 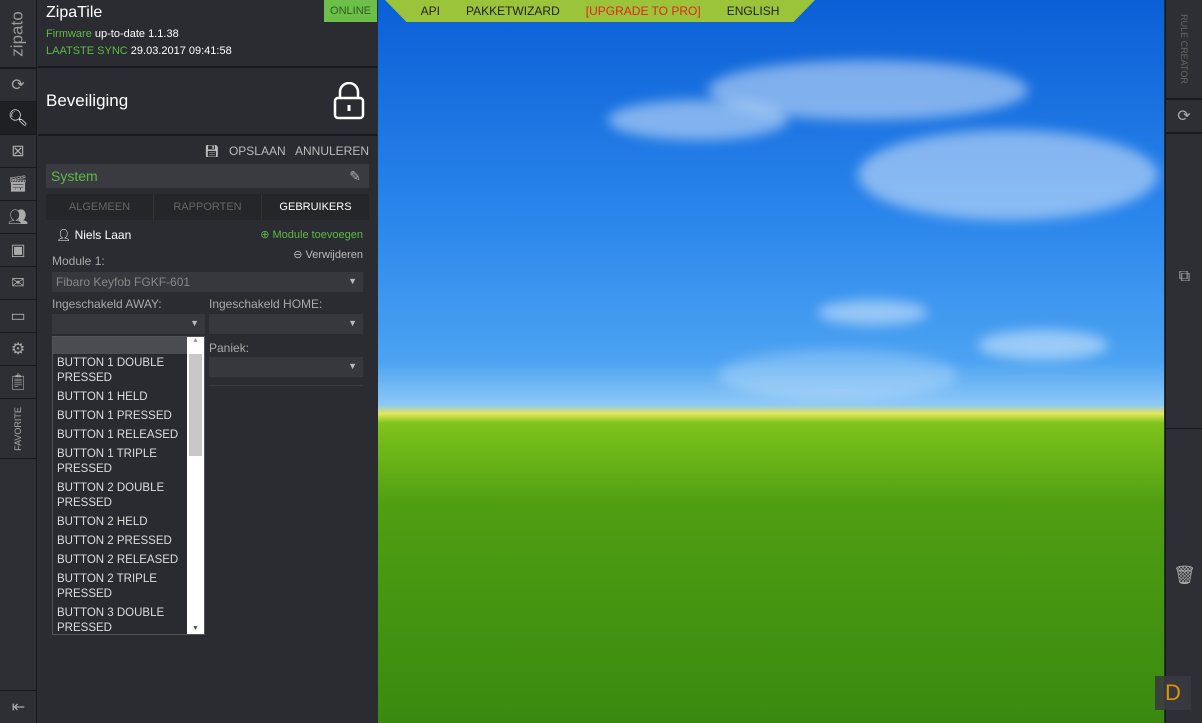 I want to click on messages-icon: ✉, so click(x=18, y=283).